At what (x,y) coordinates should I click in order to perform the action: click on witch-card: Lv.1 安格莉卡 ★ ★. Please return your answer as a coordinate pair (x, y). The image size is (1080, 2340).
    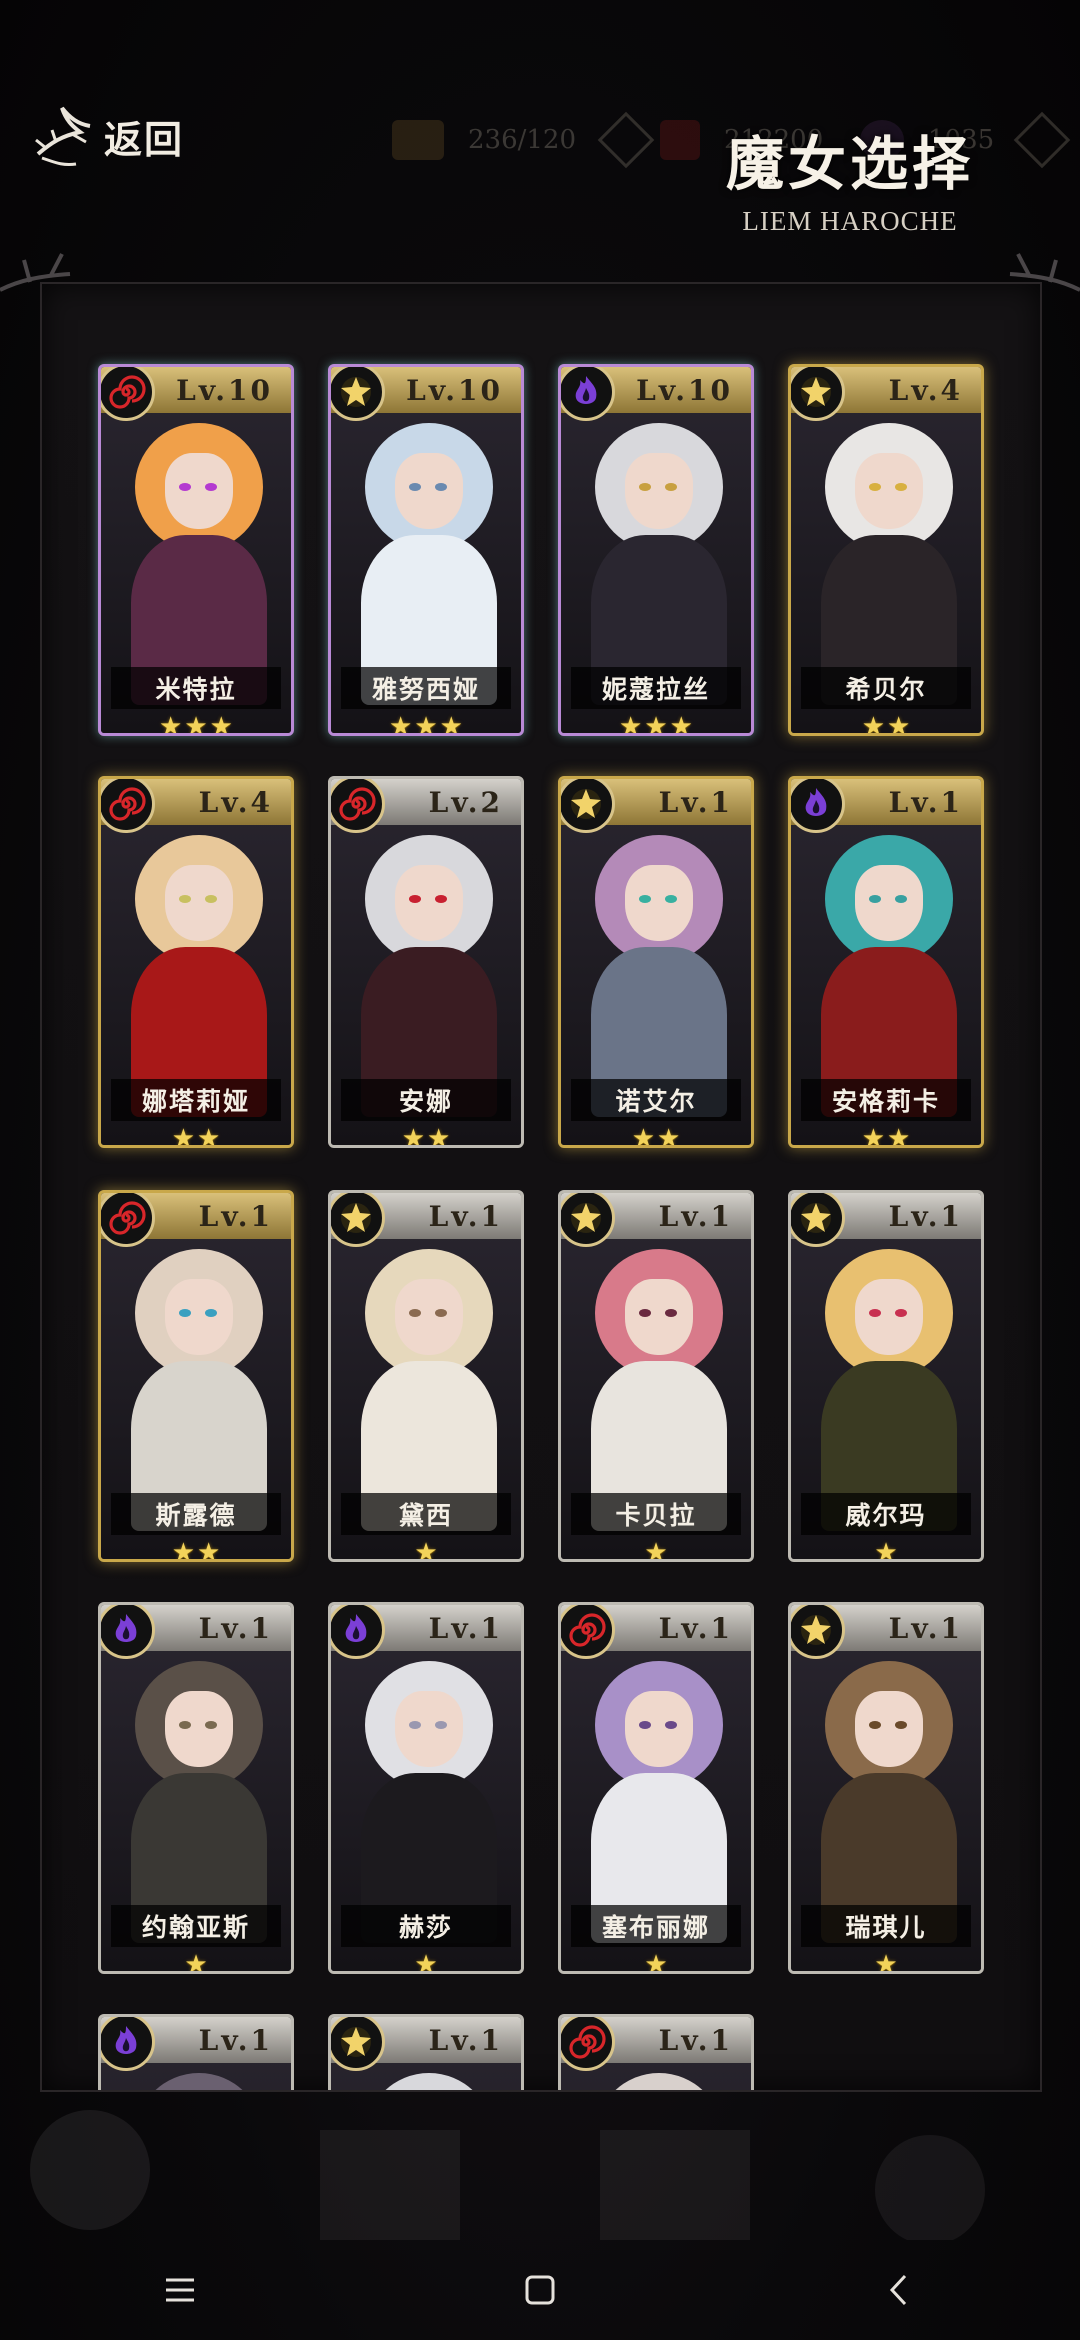
    Looking at the image, I should click on (886, 962).